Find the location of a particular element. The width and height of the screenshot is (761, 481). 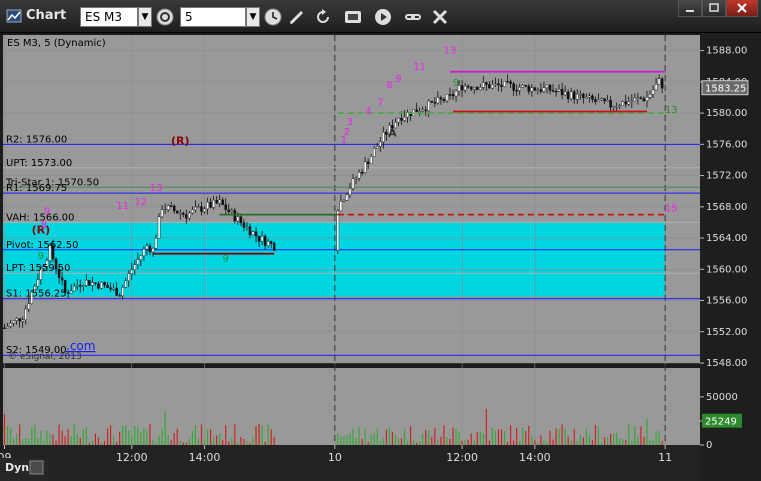

setup-count-label: 11 is located at coordinates (122, 206).